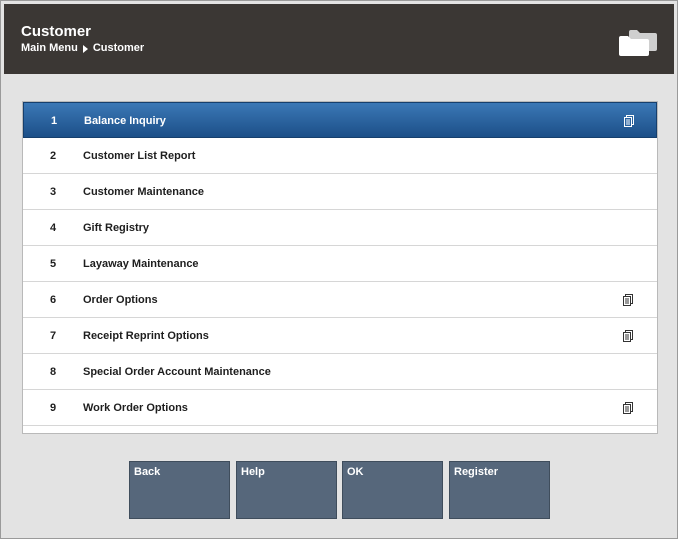 The image size is (678, 539). What do you see at coordinates (53, 156) in the screenshot?
I see `menu-item-number: 2` at bounding box center [53, 156].